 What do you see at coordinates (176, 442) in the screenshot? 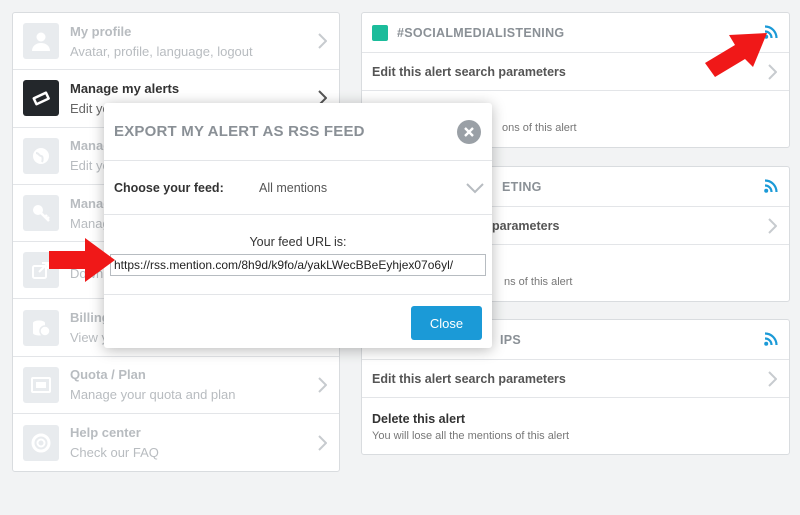
I see `menu-item-help-center: Help center Check our FAQ` at bounding box center [176, 442].